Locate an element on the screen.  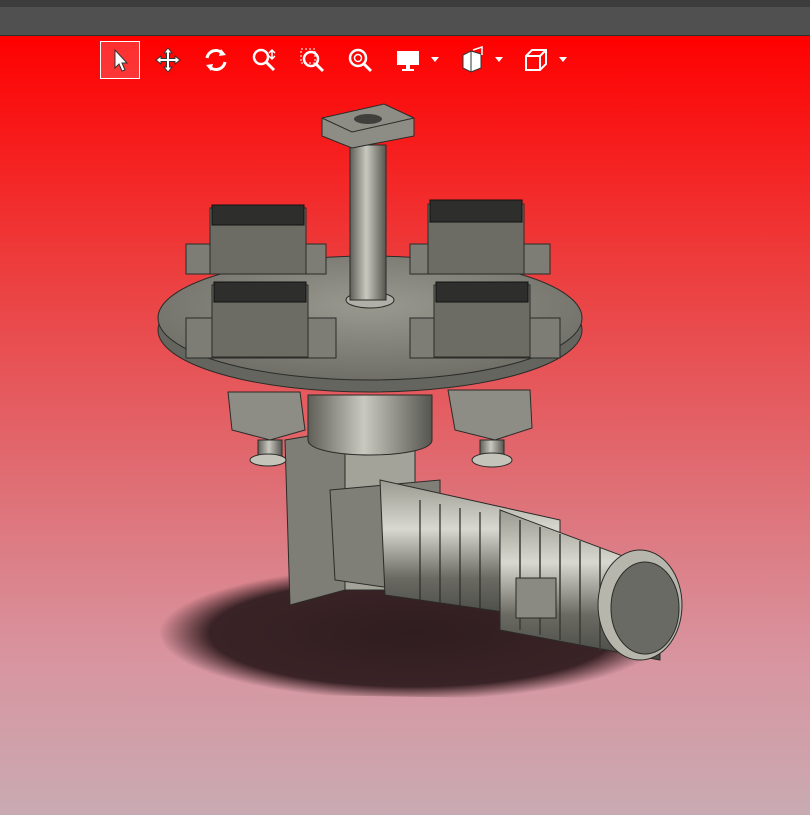
central-hub is located at coordinates (370, 425).